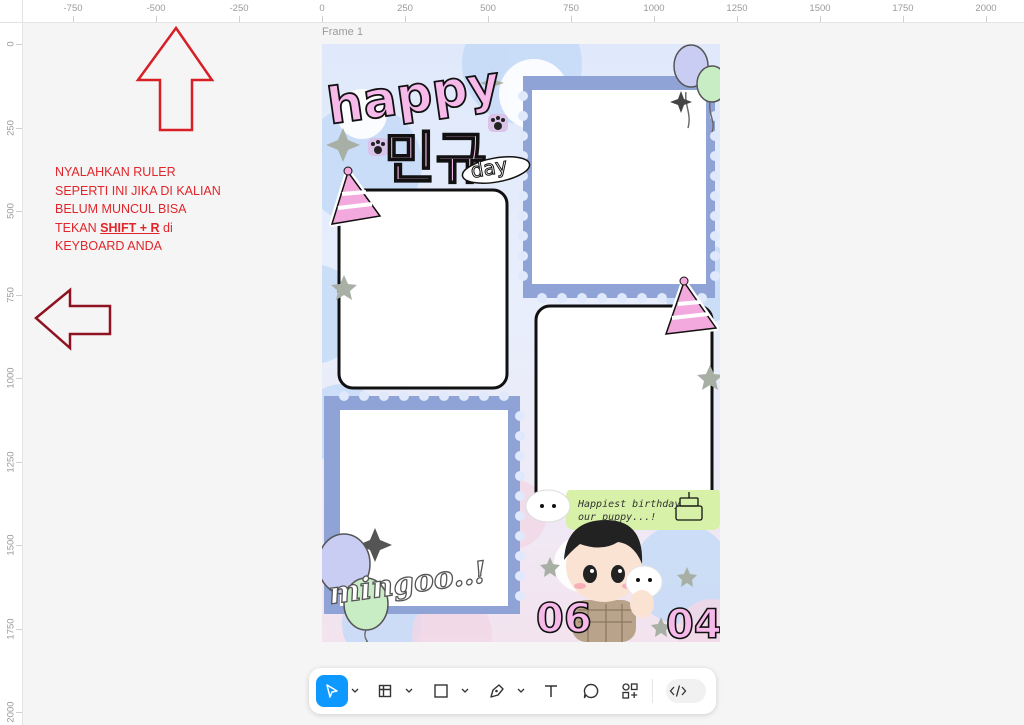 This screenshot has width=1024, height=725. What do you see at coordinates (108, 246) in the screenshot?
I see `note-line-5: KEYBOARD ANDA` at bounding box center [108, 246].